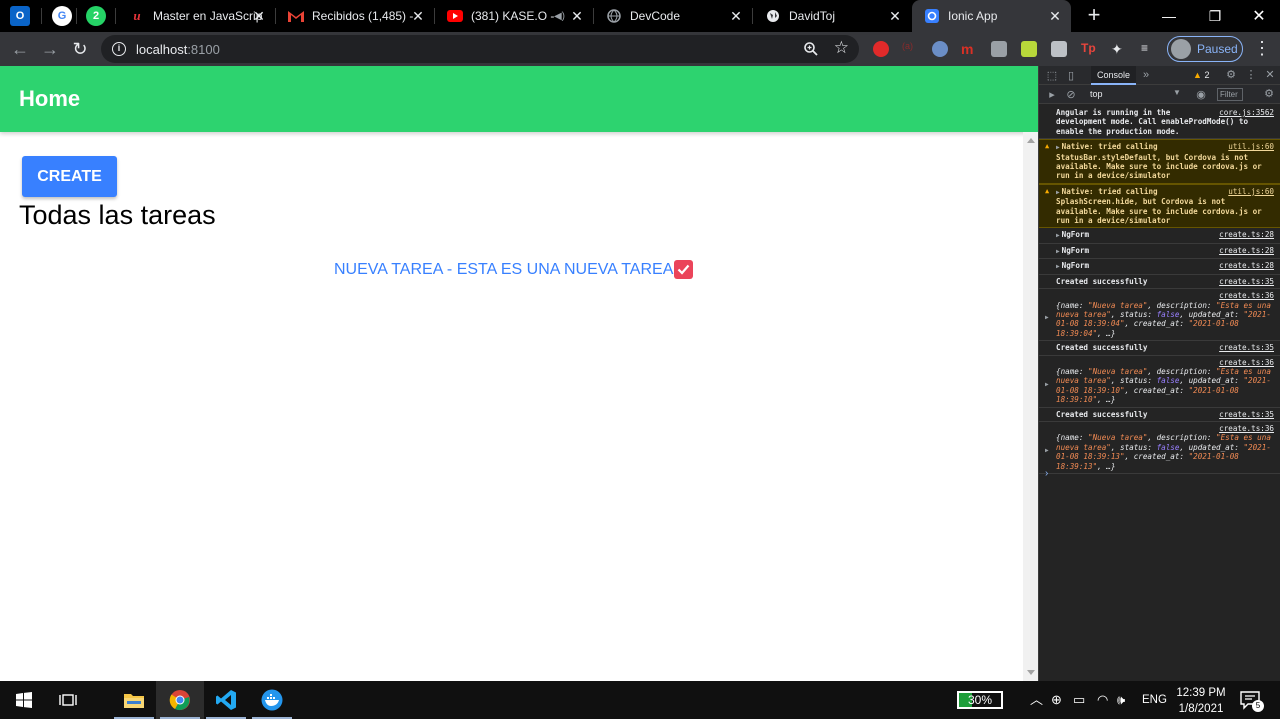 This screenshot has width=1280, height=719. What do you see at coordinates (1029, 49) in the screenshot?
I see `extension-green-icon` at bounding box center [1029, 49].